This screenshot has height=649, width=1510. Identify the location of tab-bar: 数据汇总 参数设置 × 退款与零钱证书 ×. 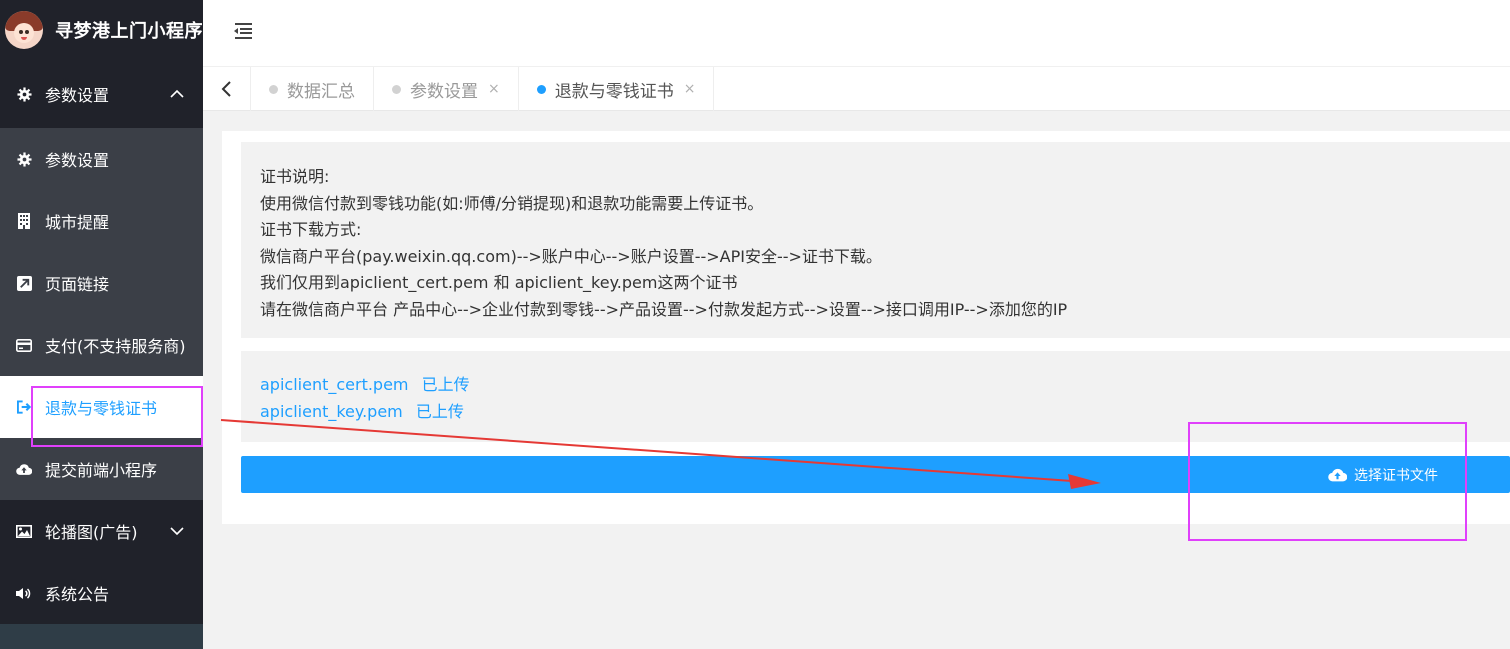
(856, 89).